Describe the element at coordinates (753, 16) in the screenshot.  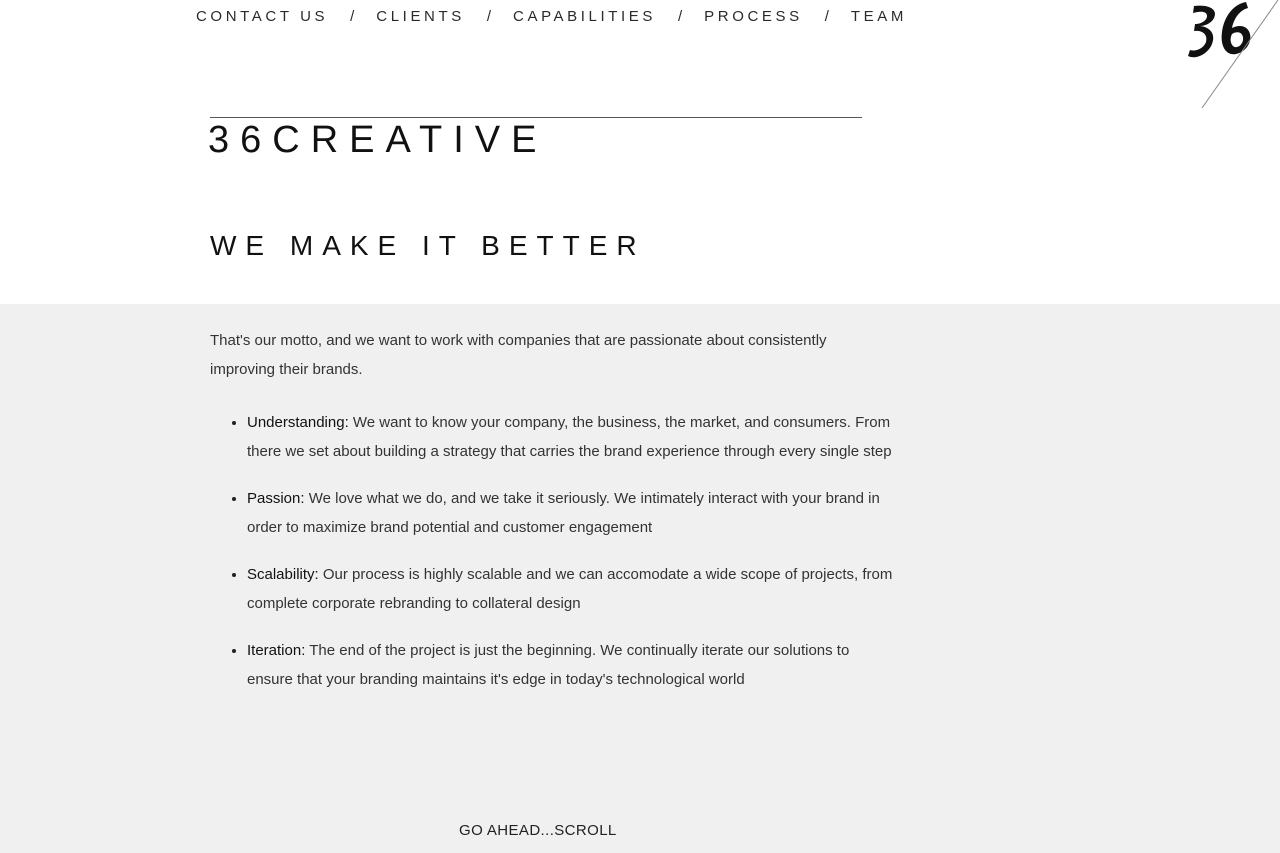
I see `nav-process: PROCESS` at that location.